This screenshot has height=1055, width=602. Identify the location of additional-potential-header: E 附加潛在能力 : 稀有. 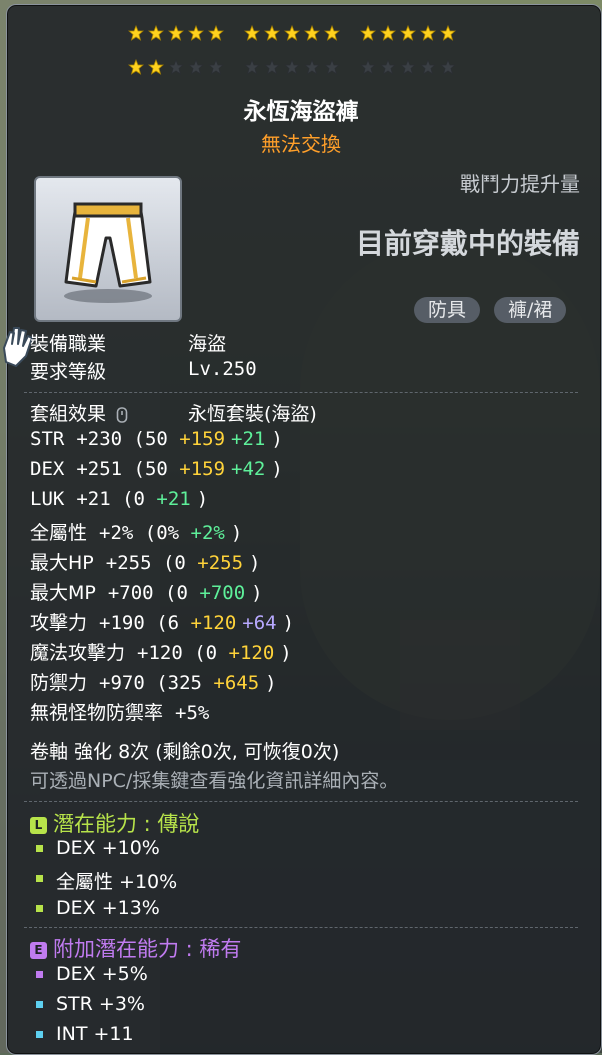
(135, 948).